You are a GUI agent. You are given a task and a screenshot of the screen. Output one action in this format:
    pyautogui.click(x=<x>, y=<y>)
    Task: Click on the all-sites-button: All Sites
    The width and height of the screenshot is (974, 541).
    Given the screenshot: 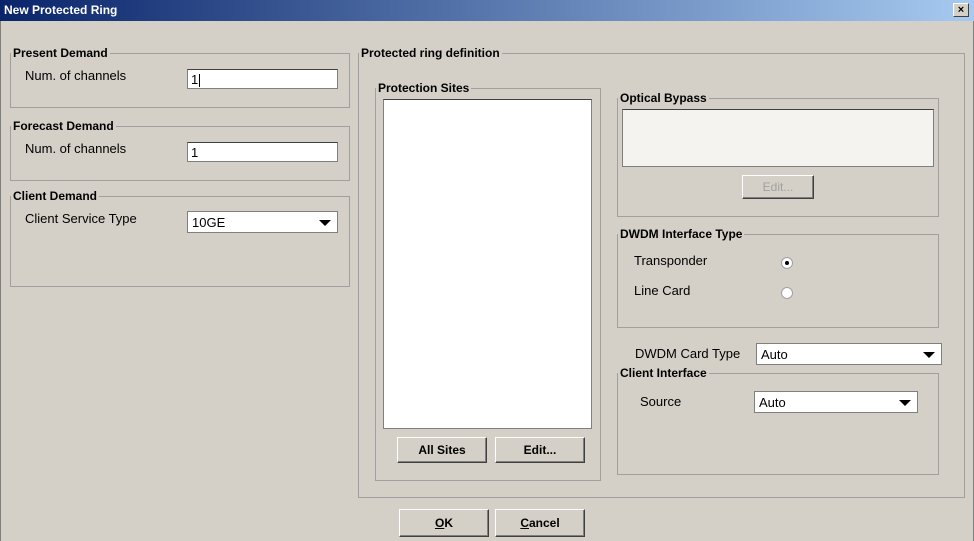 What is the action you would take?
    pyautogui.click(x=442, y=450)
    